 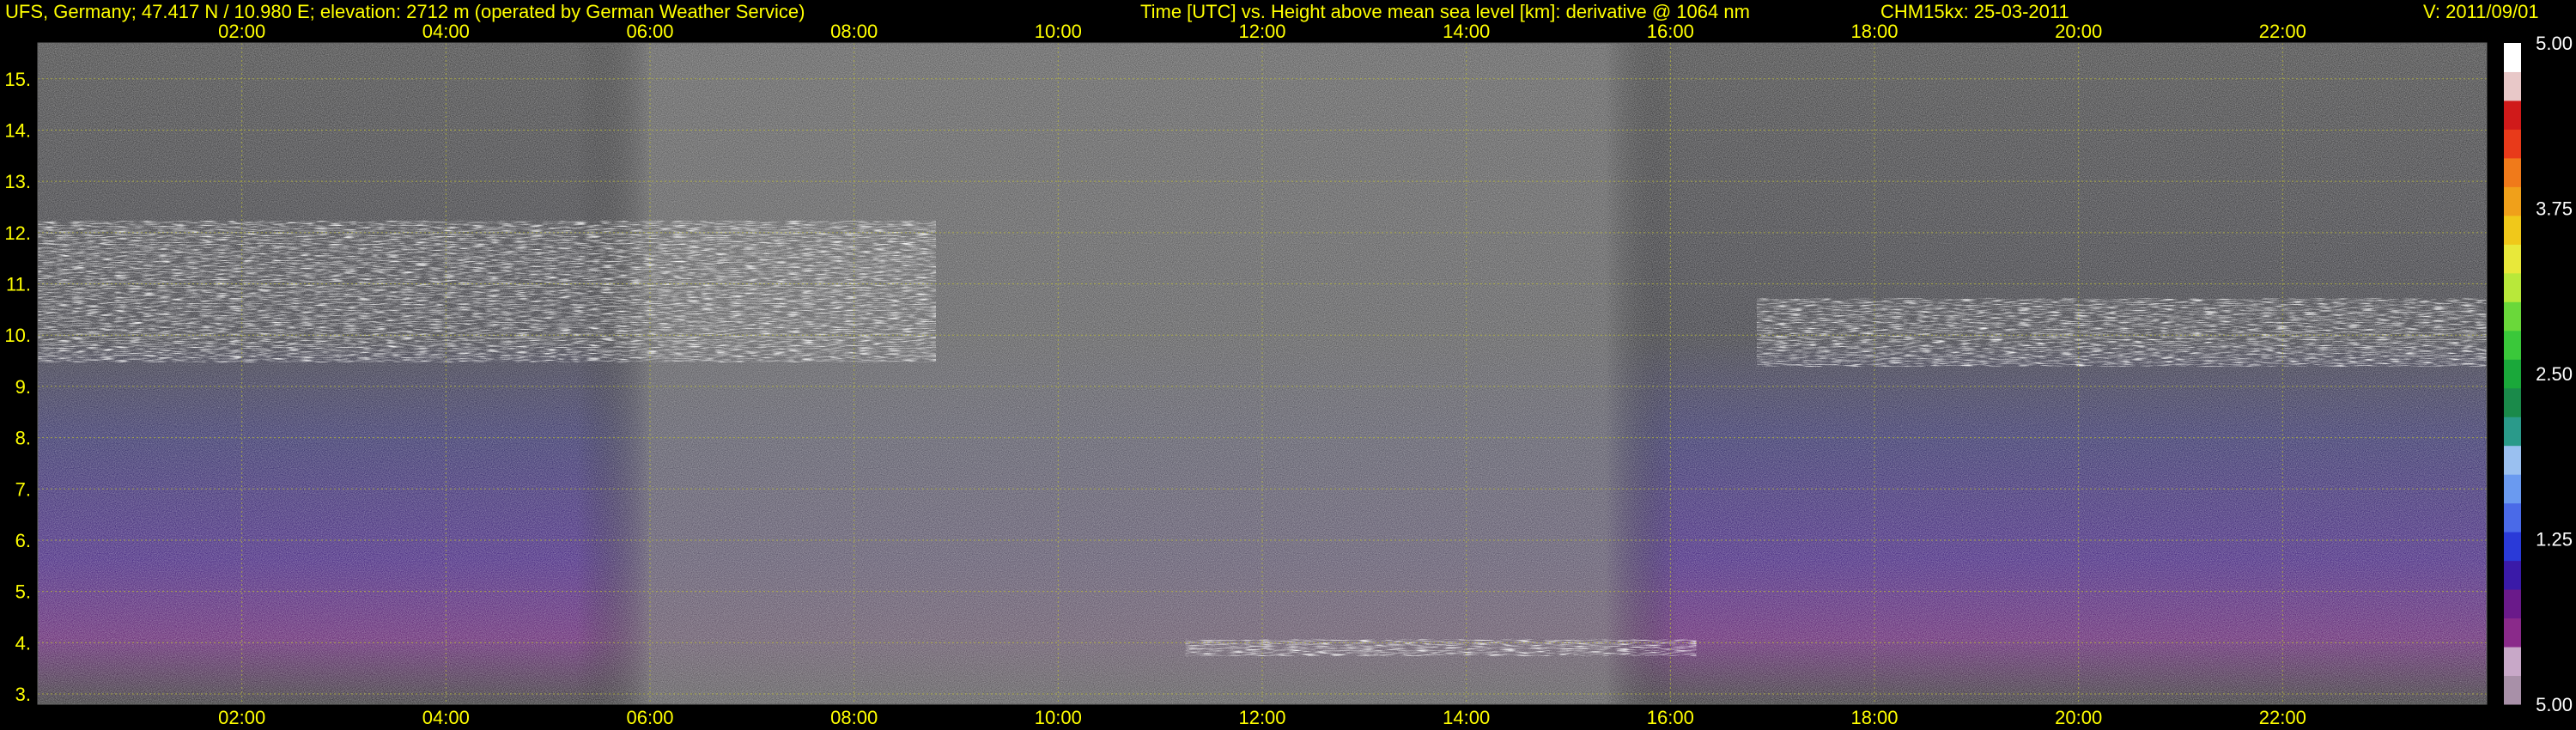 I want to click on y-axis: 3. 4. 5. 6. 7. 8. 9. 10. 11. 12. 13. 14. 15., so click(x=17, y=387).